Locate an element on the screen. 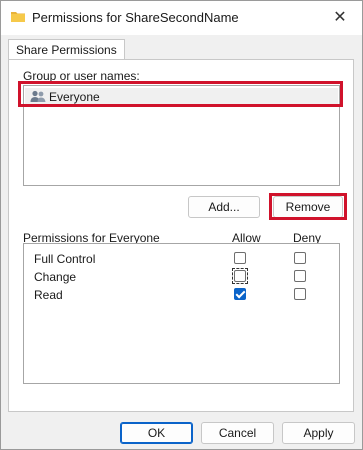  perm-row-label: Read is located at coordinates (48, 295).